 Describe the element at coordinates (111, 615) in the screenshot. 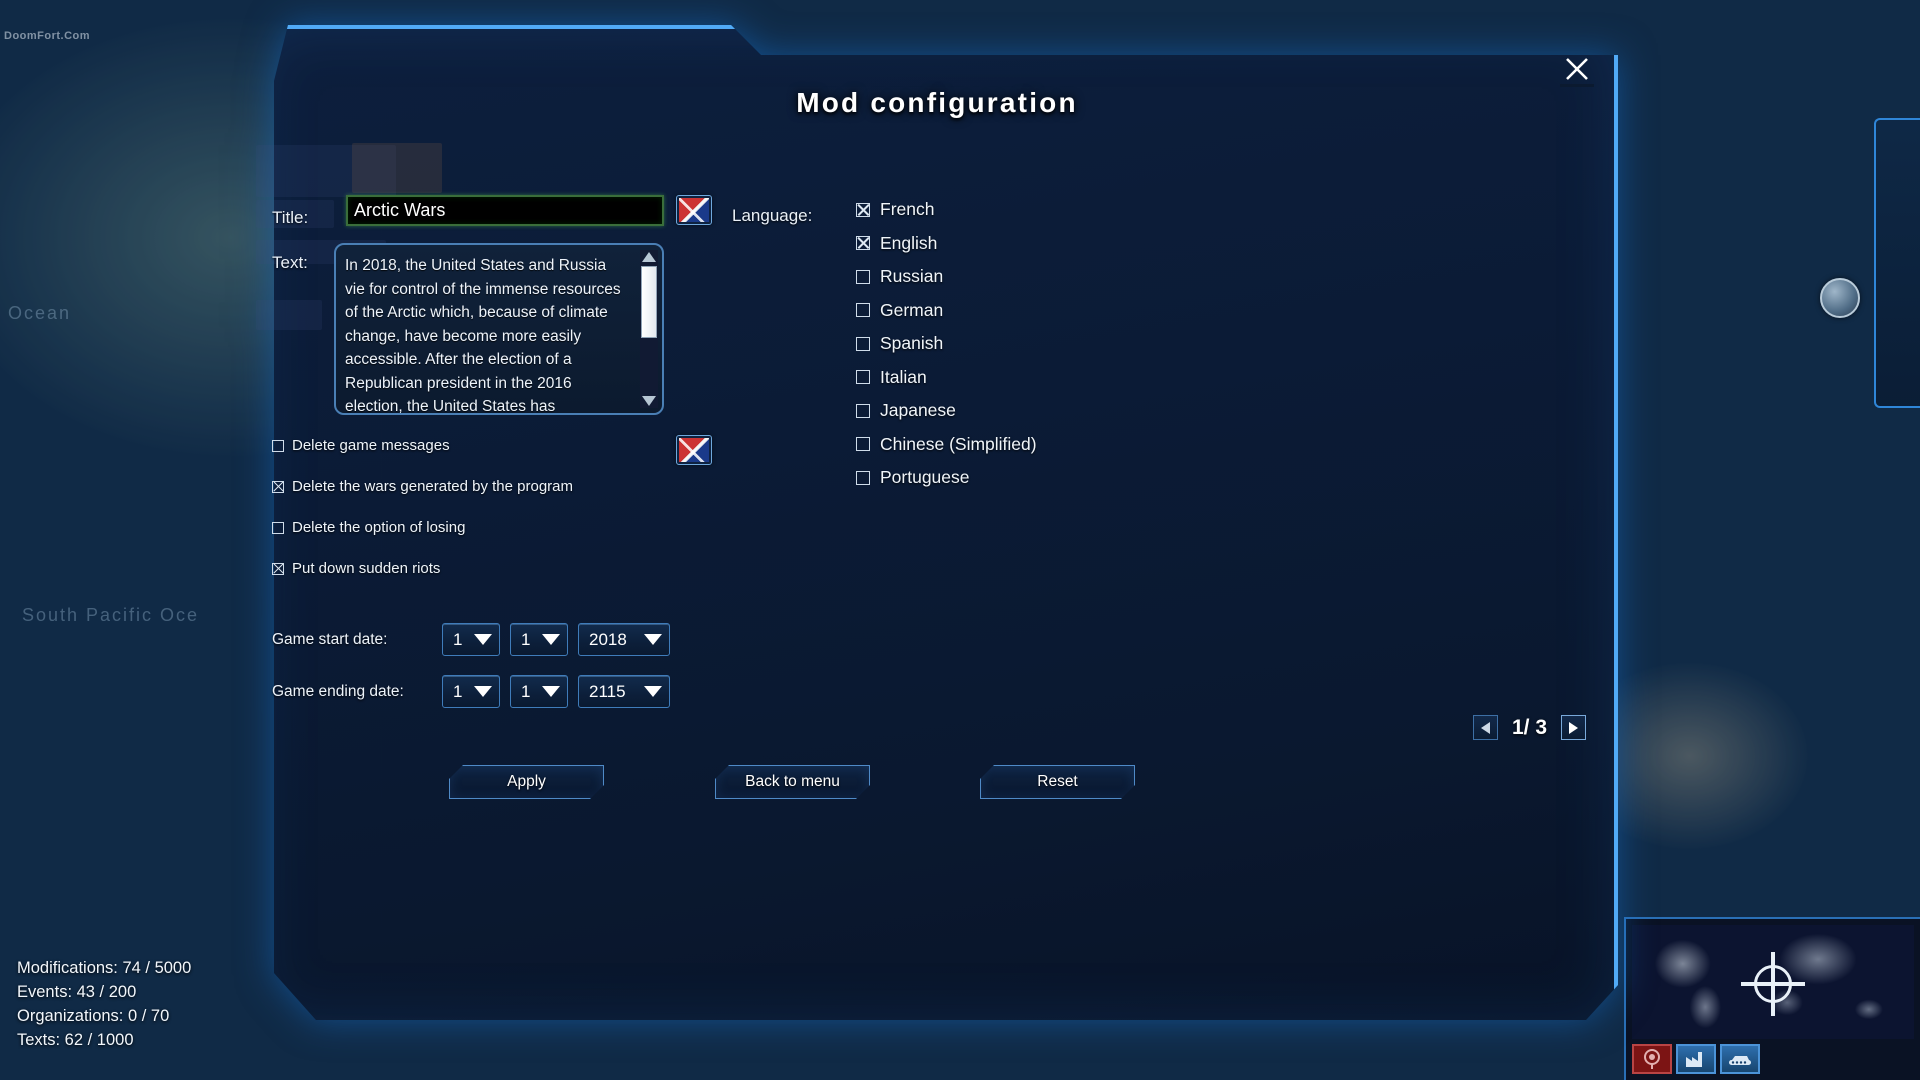

I see `ocean-label-2: South Pacific Oce` at that location.